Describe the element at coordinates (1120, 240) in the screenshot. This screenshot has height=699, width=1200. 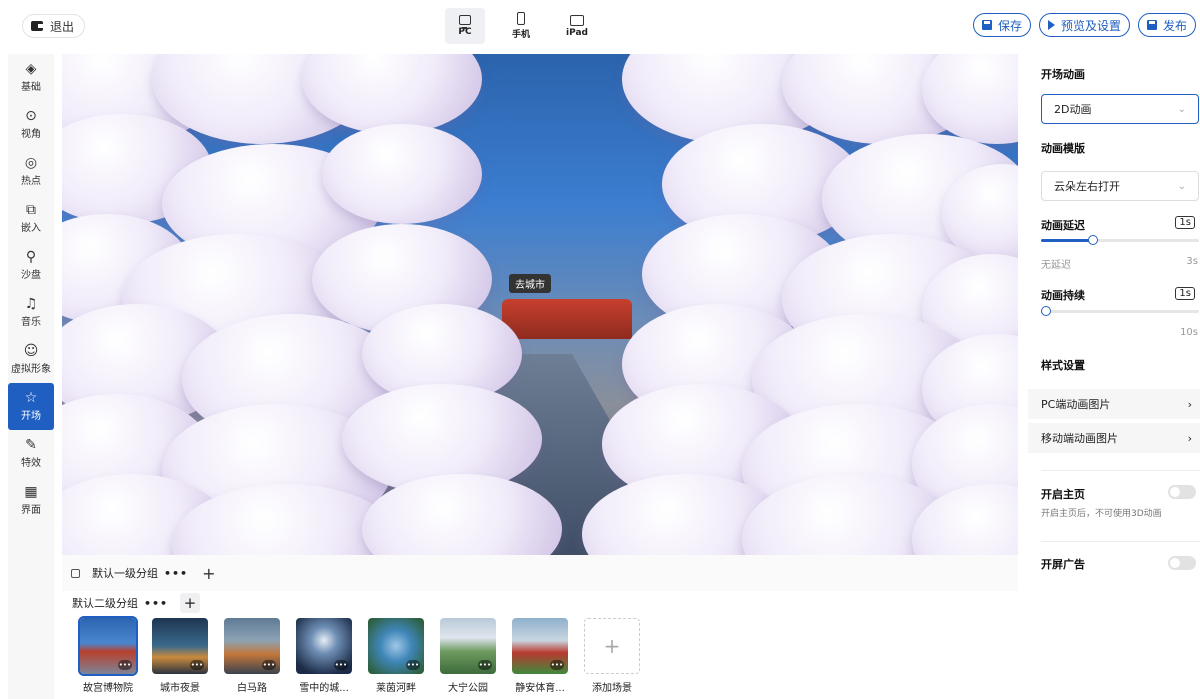
I see `delay-slider` at that location.